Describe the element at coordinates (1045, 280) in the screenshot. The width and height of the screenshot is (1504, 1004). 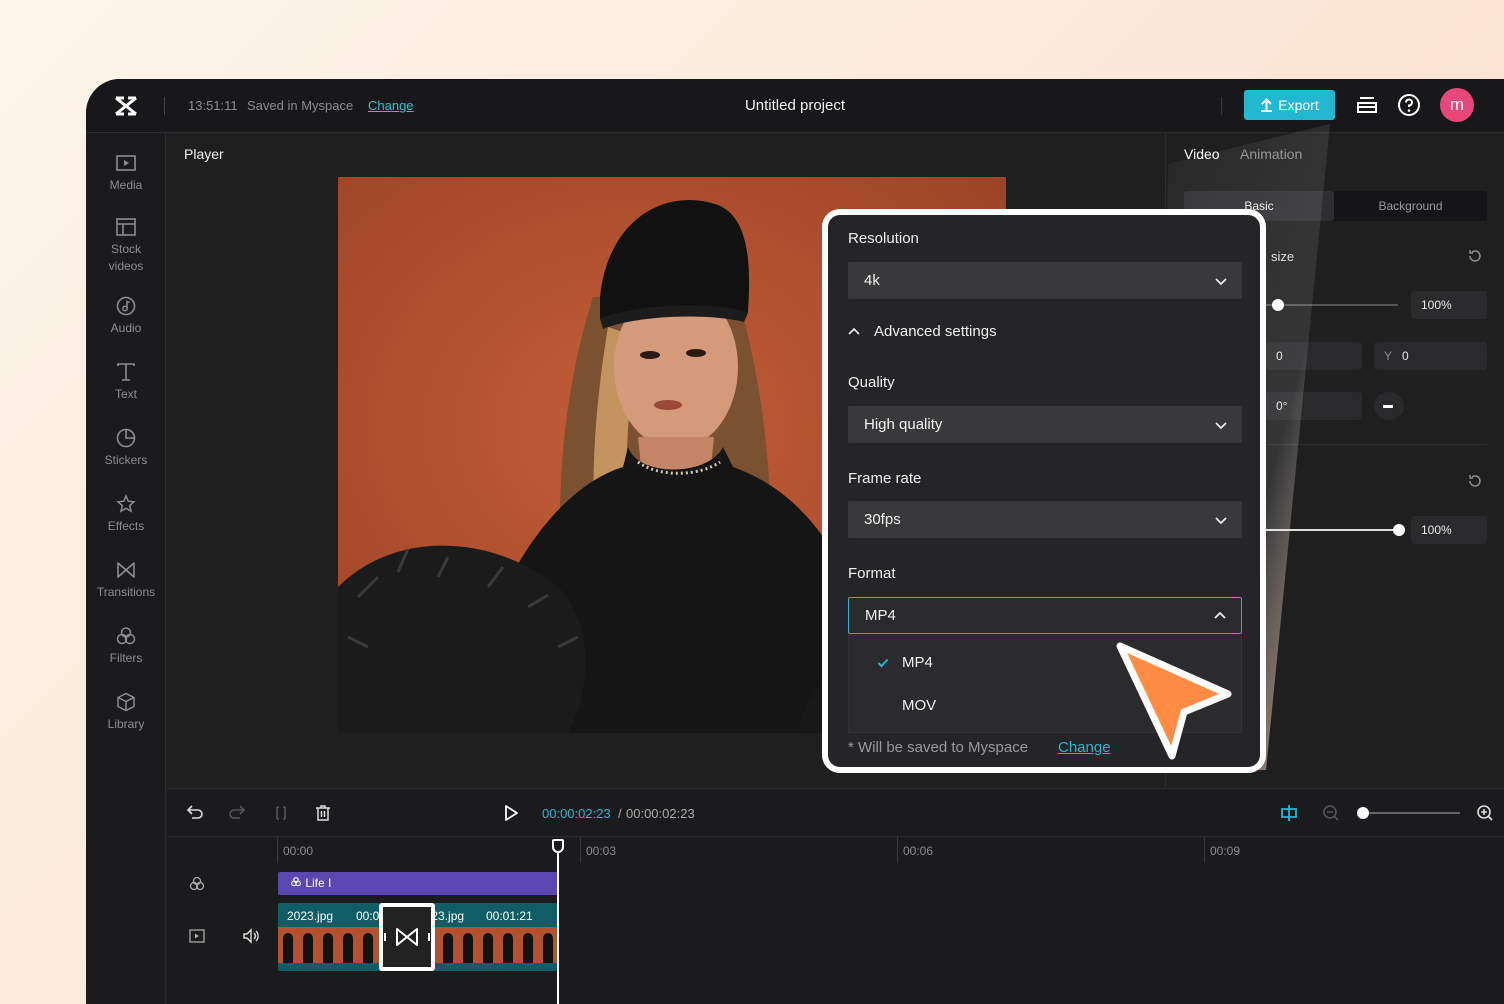
I see `resolution-select: 4k` at that location.